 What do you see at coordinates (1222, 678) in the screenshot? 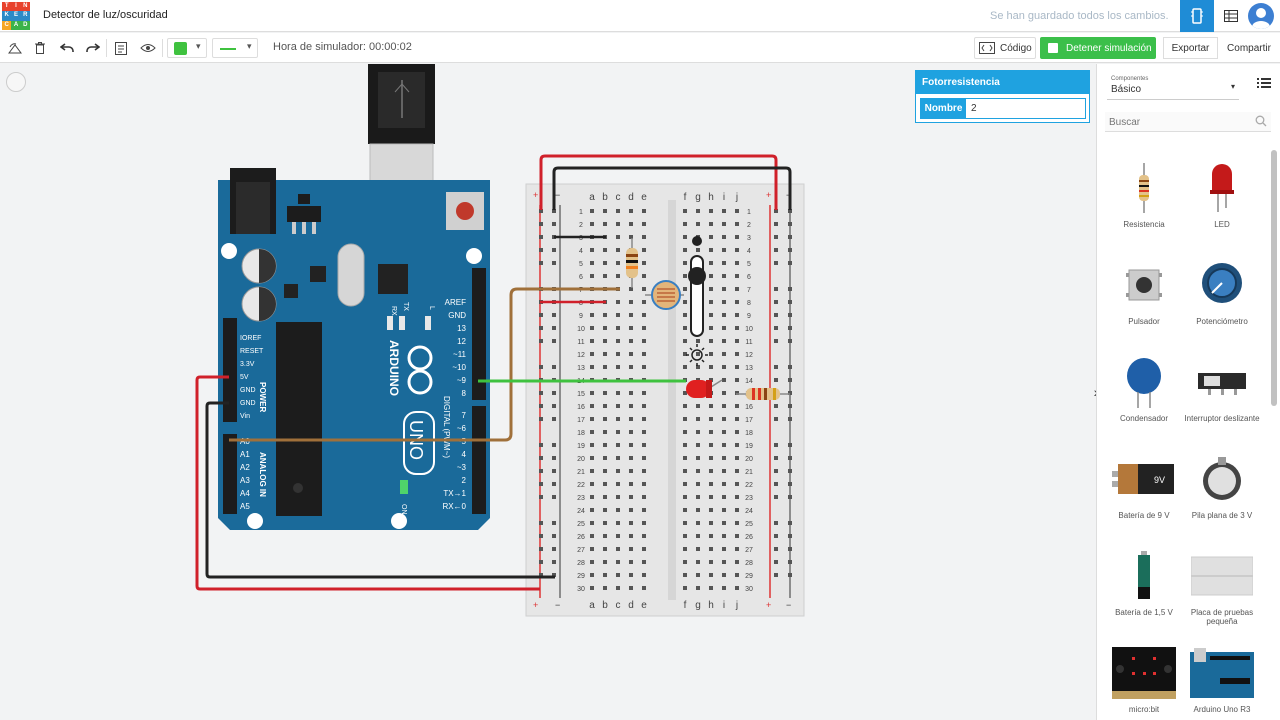
I see `component-item-arduino-uno: Arduino Uno R3` at bounding box center [1222, 678].